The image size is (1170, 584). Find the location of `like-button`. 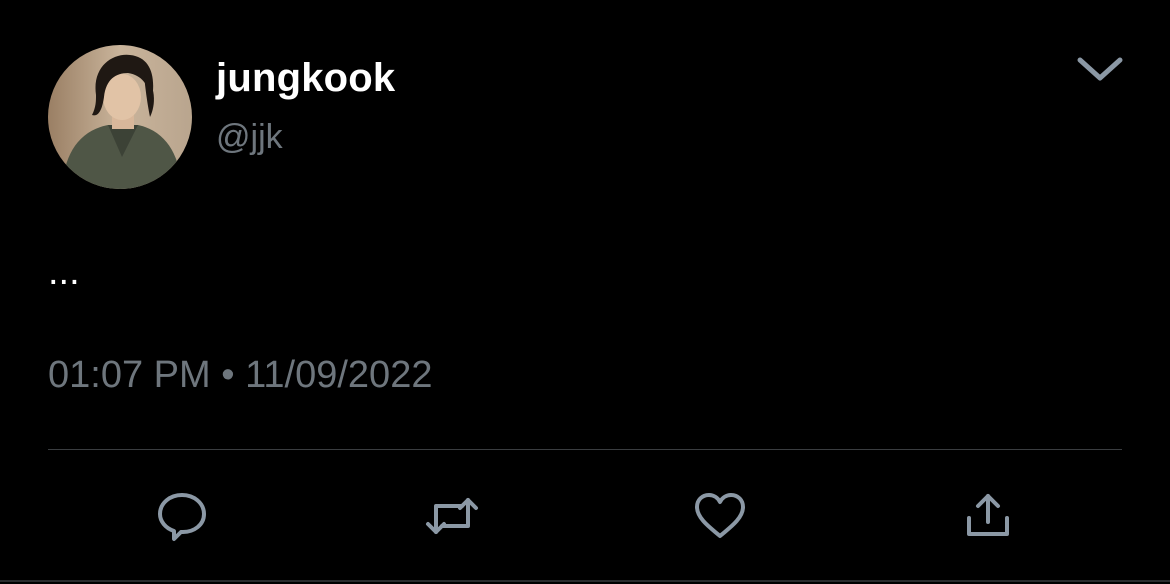

like-button is located at coordinates (720, 516).